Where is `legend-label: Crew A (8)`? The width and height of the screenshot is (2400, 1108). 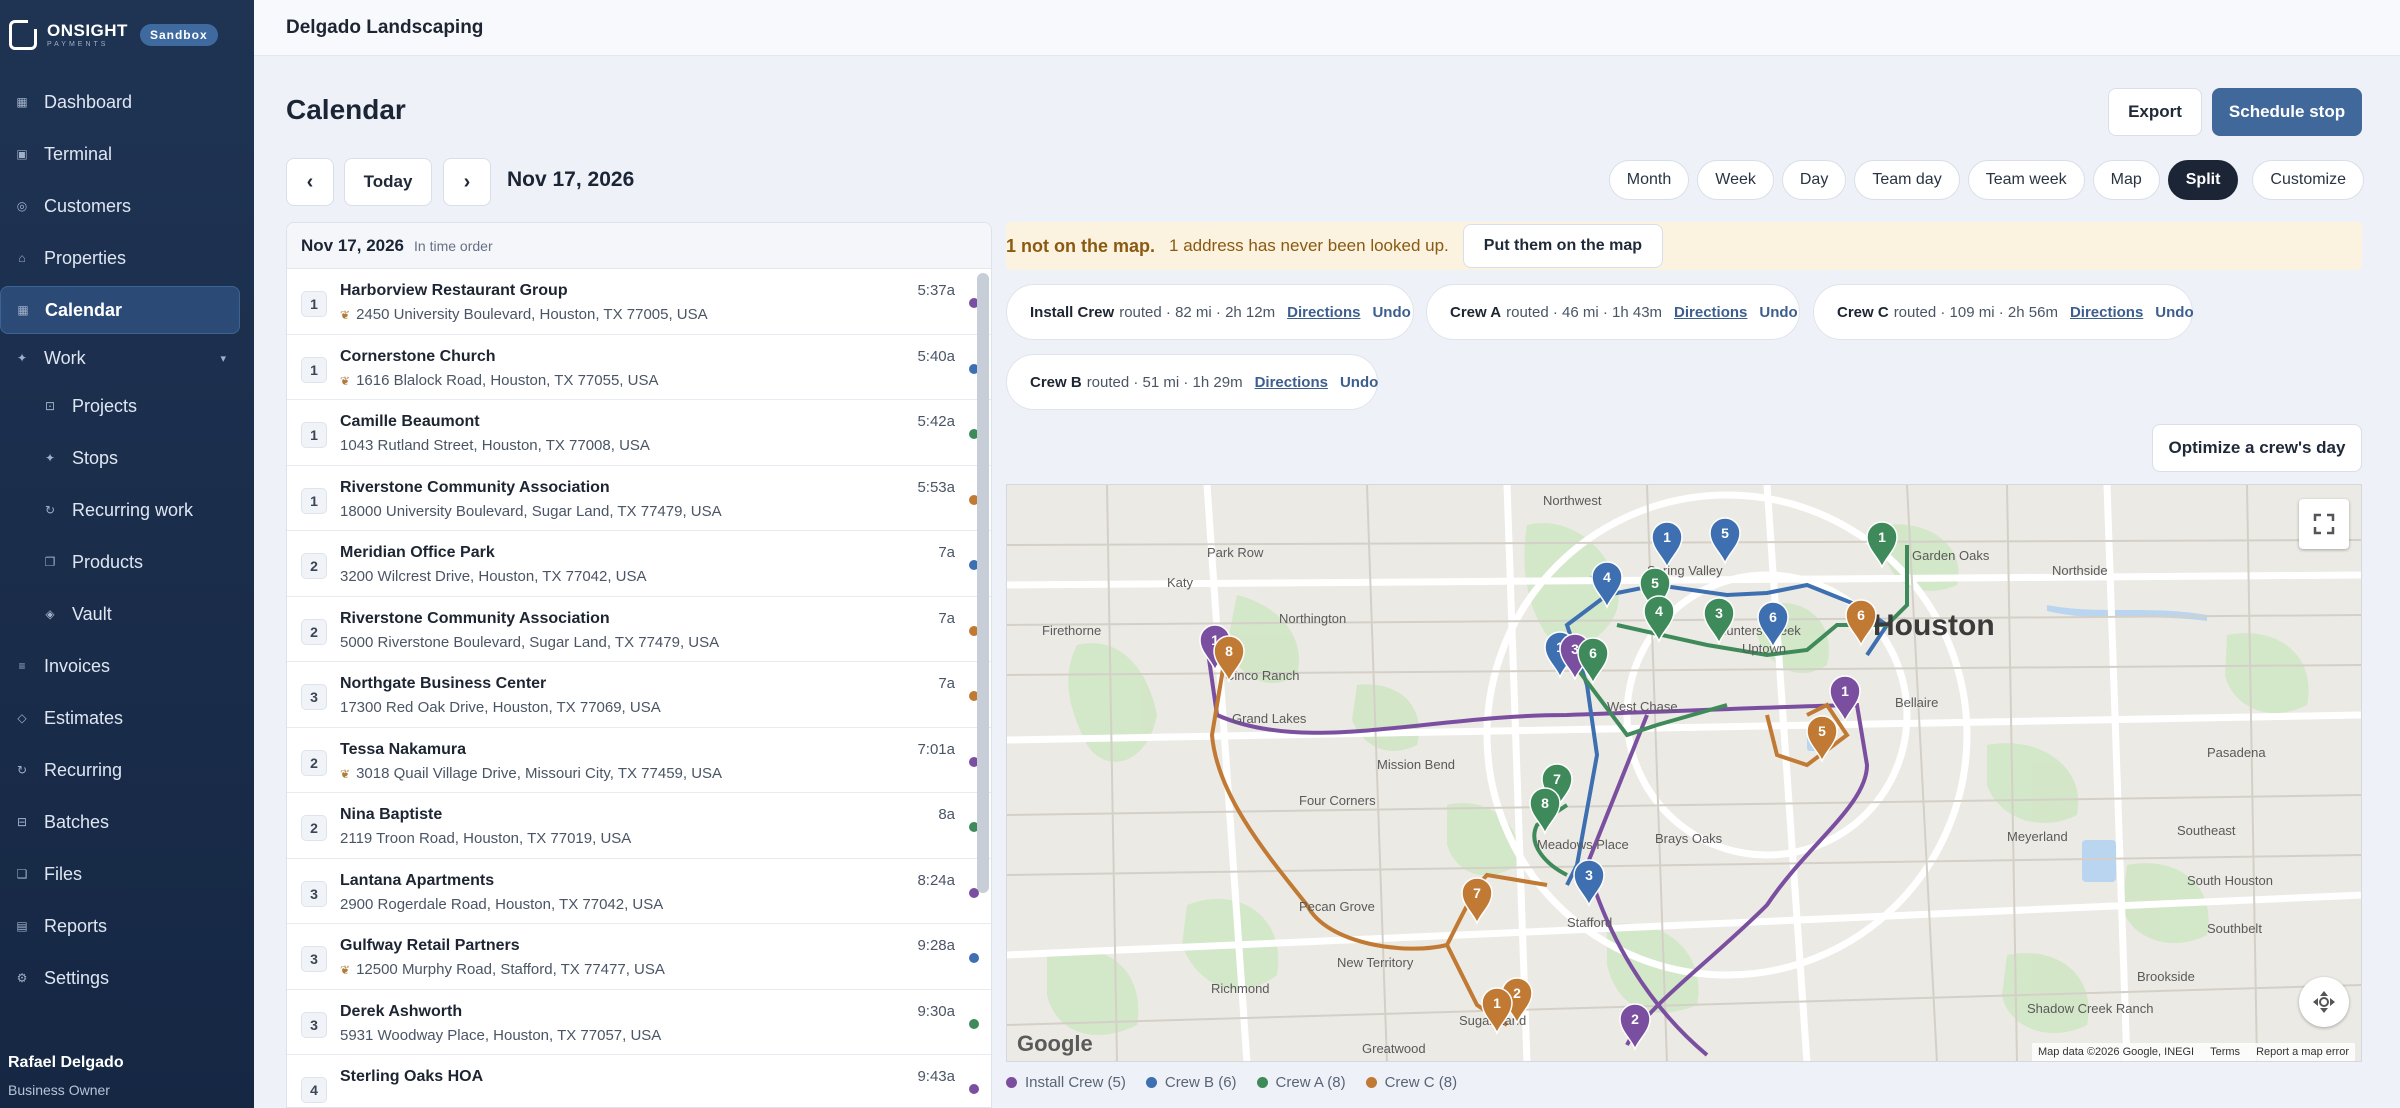
legend-label: Crew A (8) is located at coordinates (1310, 1082).